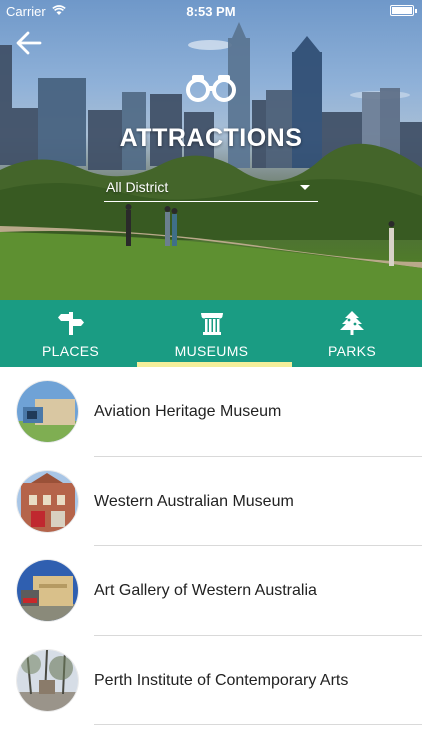 The image size is (422, 750). What do you see at coordinates (403, 10) in the screenshot?
I see `battery-icon` at bounding box center [403, 10].